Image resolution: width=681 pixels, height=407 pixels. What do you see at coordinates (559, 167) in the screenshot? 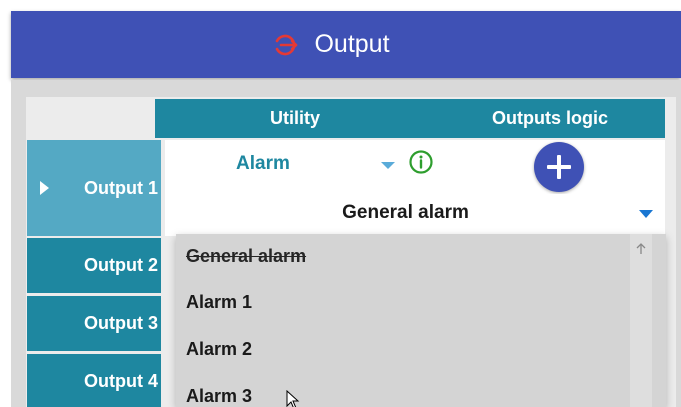
I see `add-output-logic-button` at bounding box center [559, 167].